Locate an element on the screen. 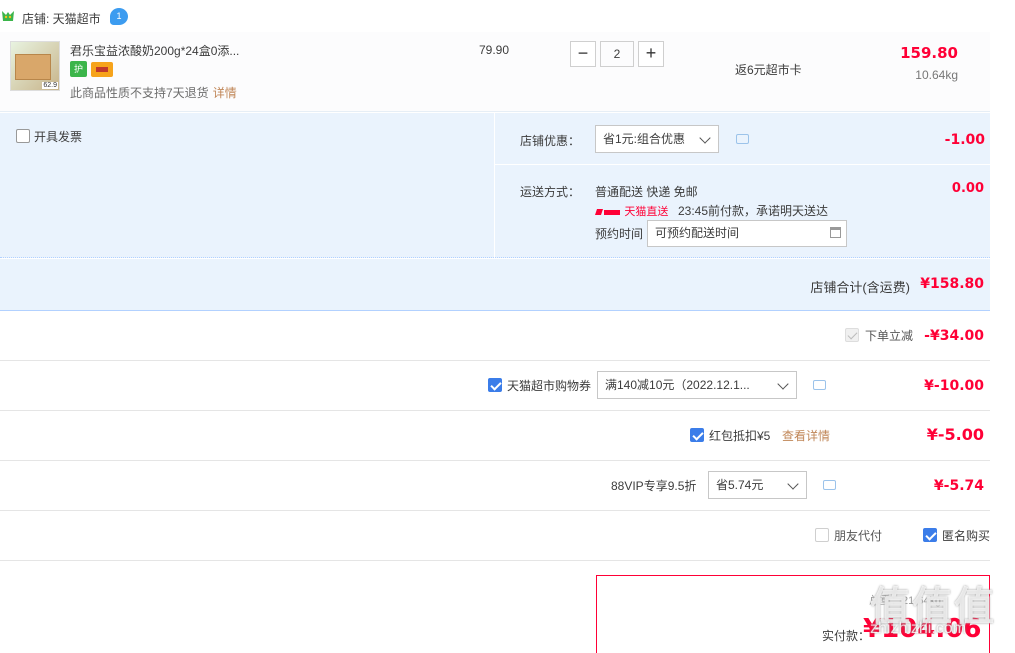 The image size is (1015, 653). tmall-express-label: 天猫直送 is located at coordinates (646, 212).